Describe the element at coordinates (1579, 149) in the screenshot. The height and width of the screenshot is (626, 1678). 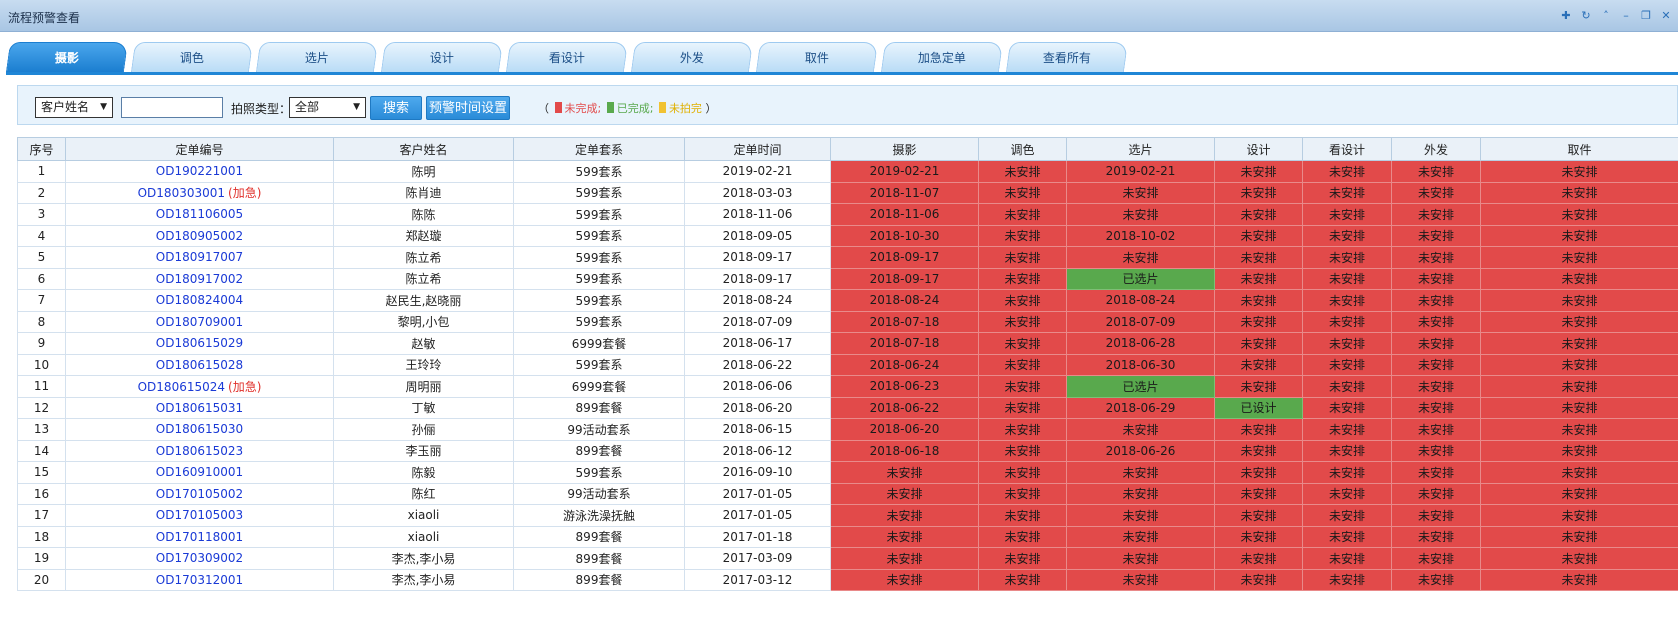
I see `column-header: 取件` at that location.